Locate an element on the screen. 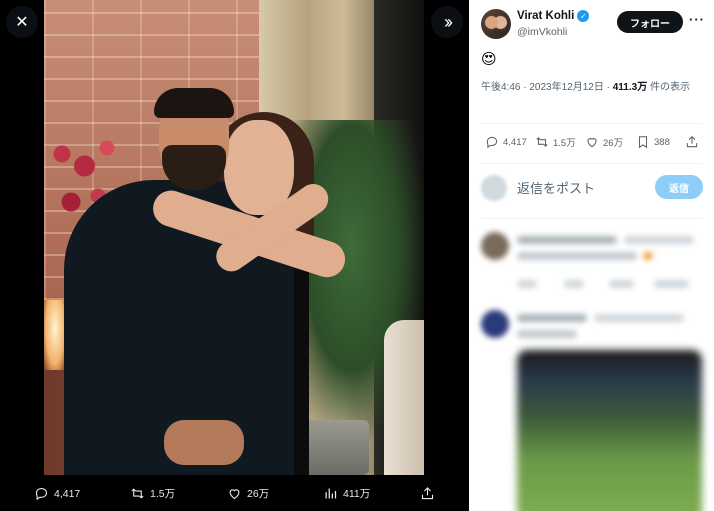 The width and height of the screenshot is (714, 511). man-hair is located at coordinates (194, 103).